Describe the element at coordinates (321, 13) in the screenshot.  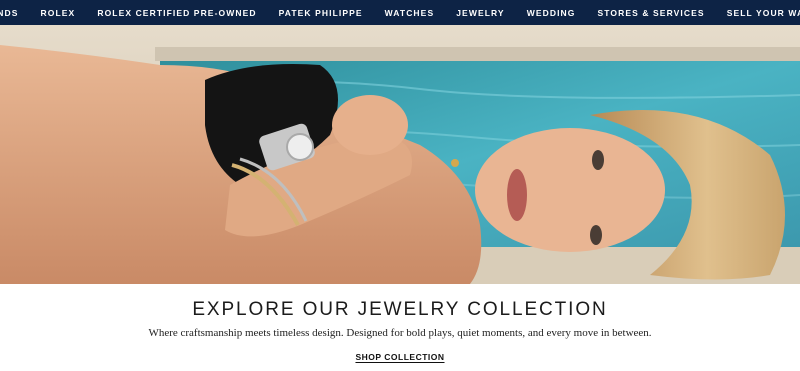
I see `nav-item-patek-philippe: PATEK PHILIPPE` at that location.